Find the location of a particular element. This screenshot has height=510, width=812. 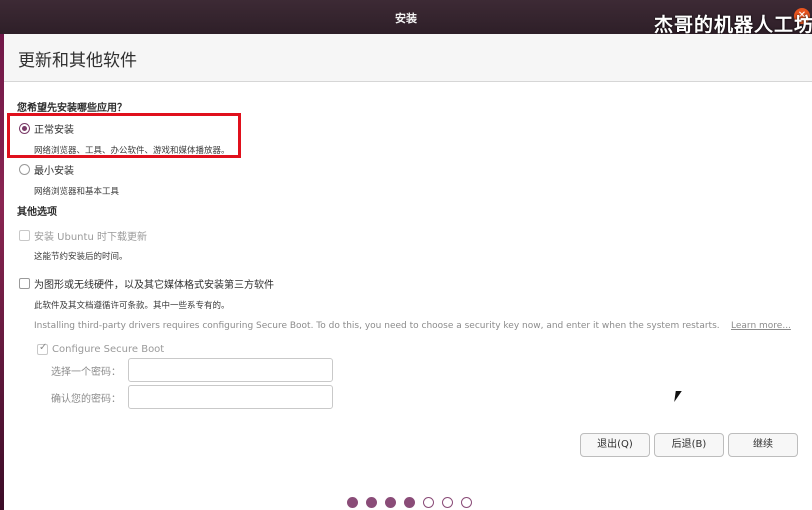

confirm-password-label: 确认您的密码： is located at coordinates (86, 399).